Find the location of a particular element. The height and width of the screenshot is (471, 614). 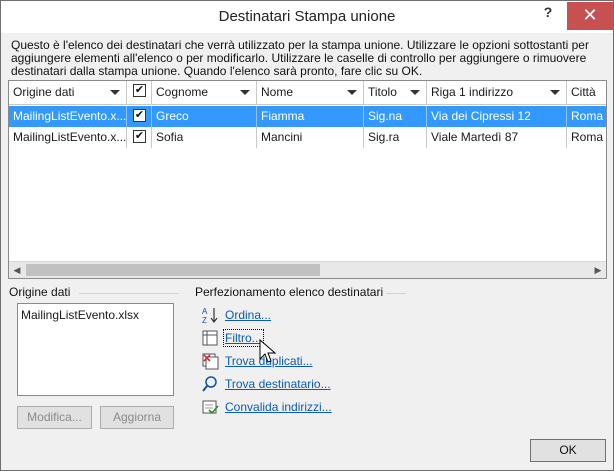

cell-cognome: Sofia is located at coordinates (204, 137).